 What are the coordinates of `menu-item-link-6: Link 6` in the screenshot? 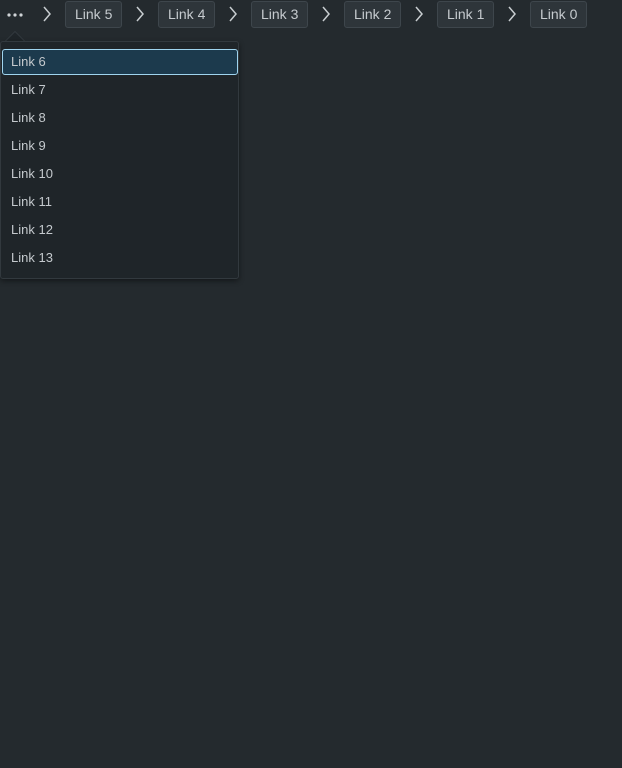 It's located at (120, 62).